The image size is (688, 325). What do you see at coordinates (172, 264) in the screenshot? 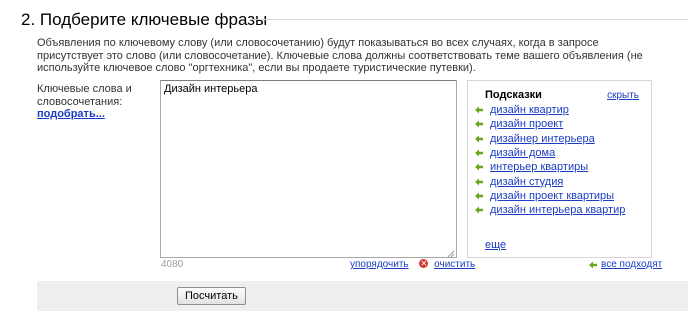
I see `char-counter: 4080` at bounding box center [172, 264].